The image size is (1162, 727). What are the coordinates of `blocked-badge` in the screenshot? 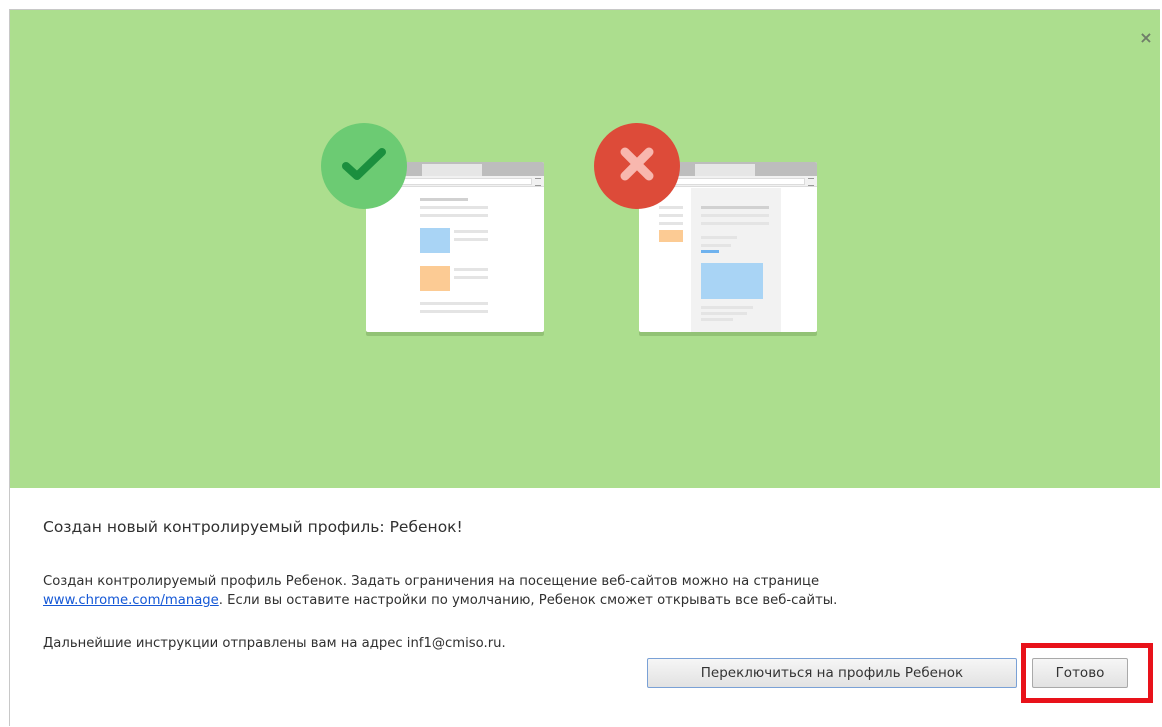 It's located at (637, 166).